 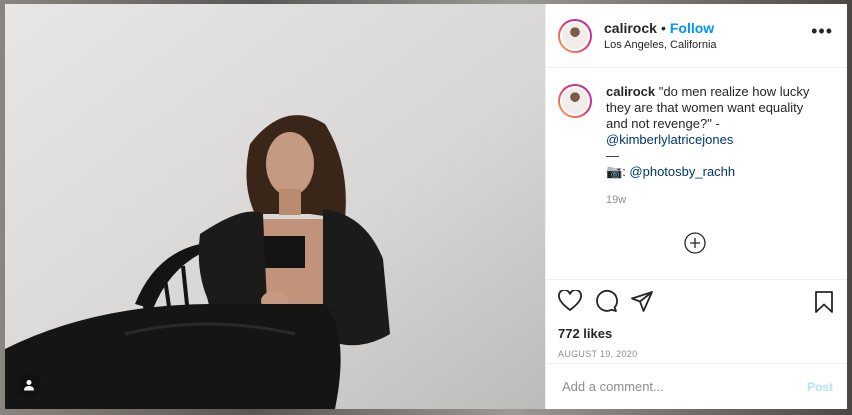 What do you see at coordinates (712, 200) in the screenshot?
I see `caption-timestamp: 19w` at bounding box center [712, 200].